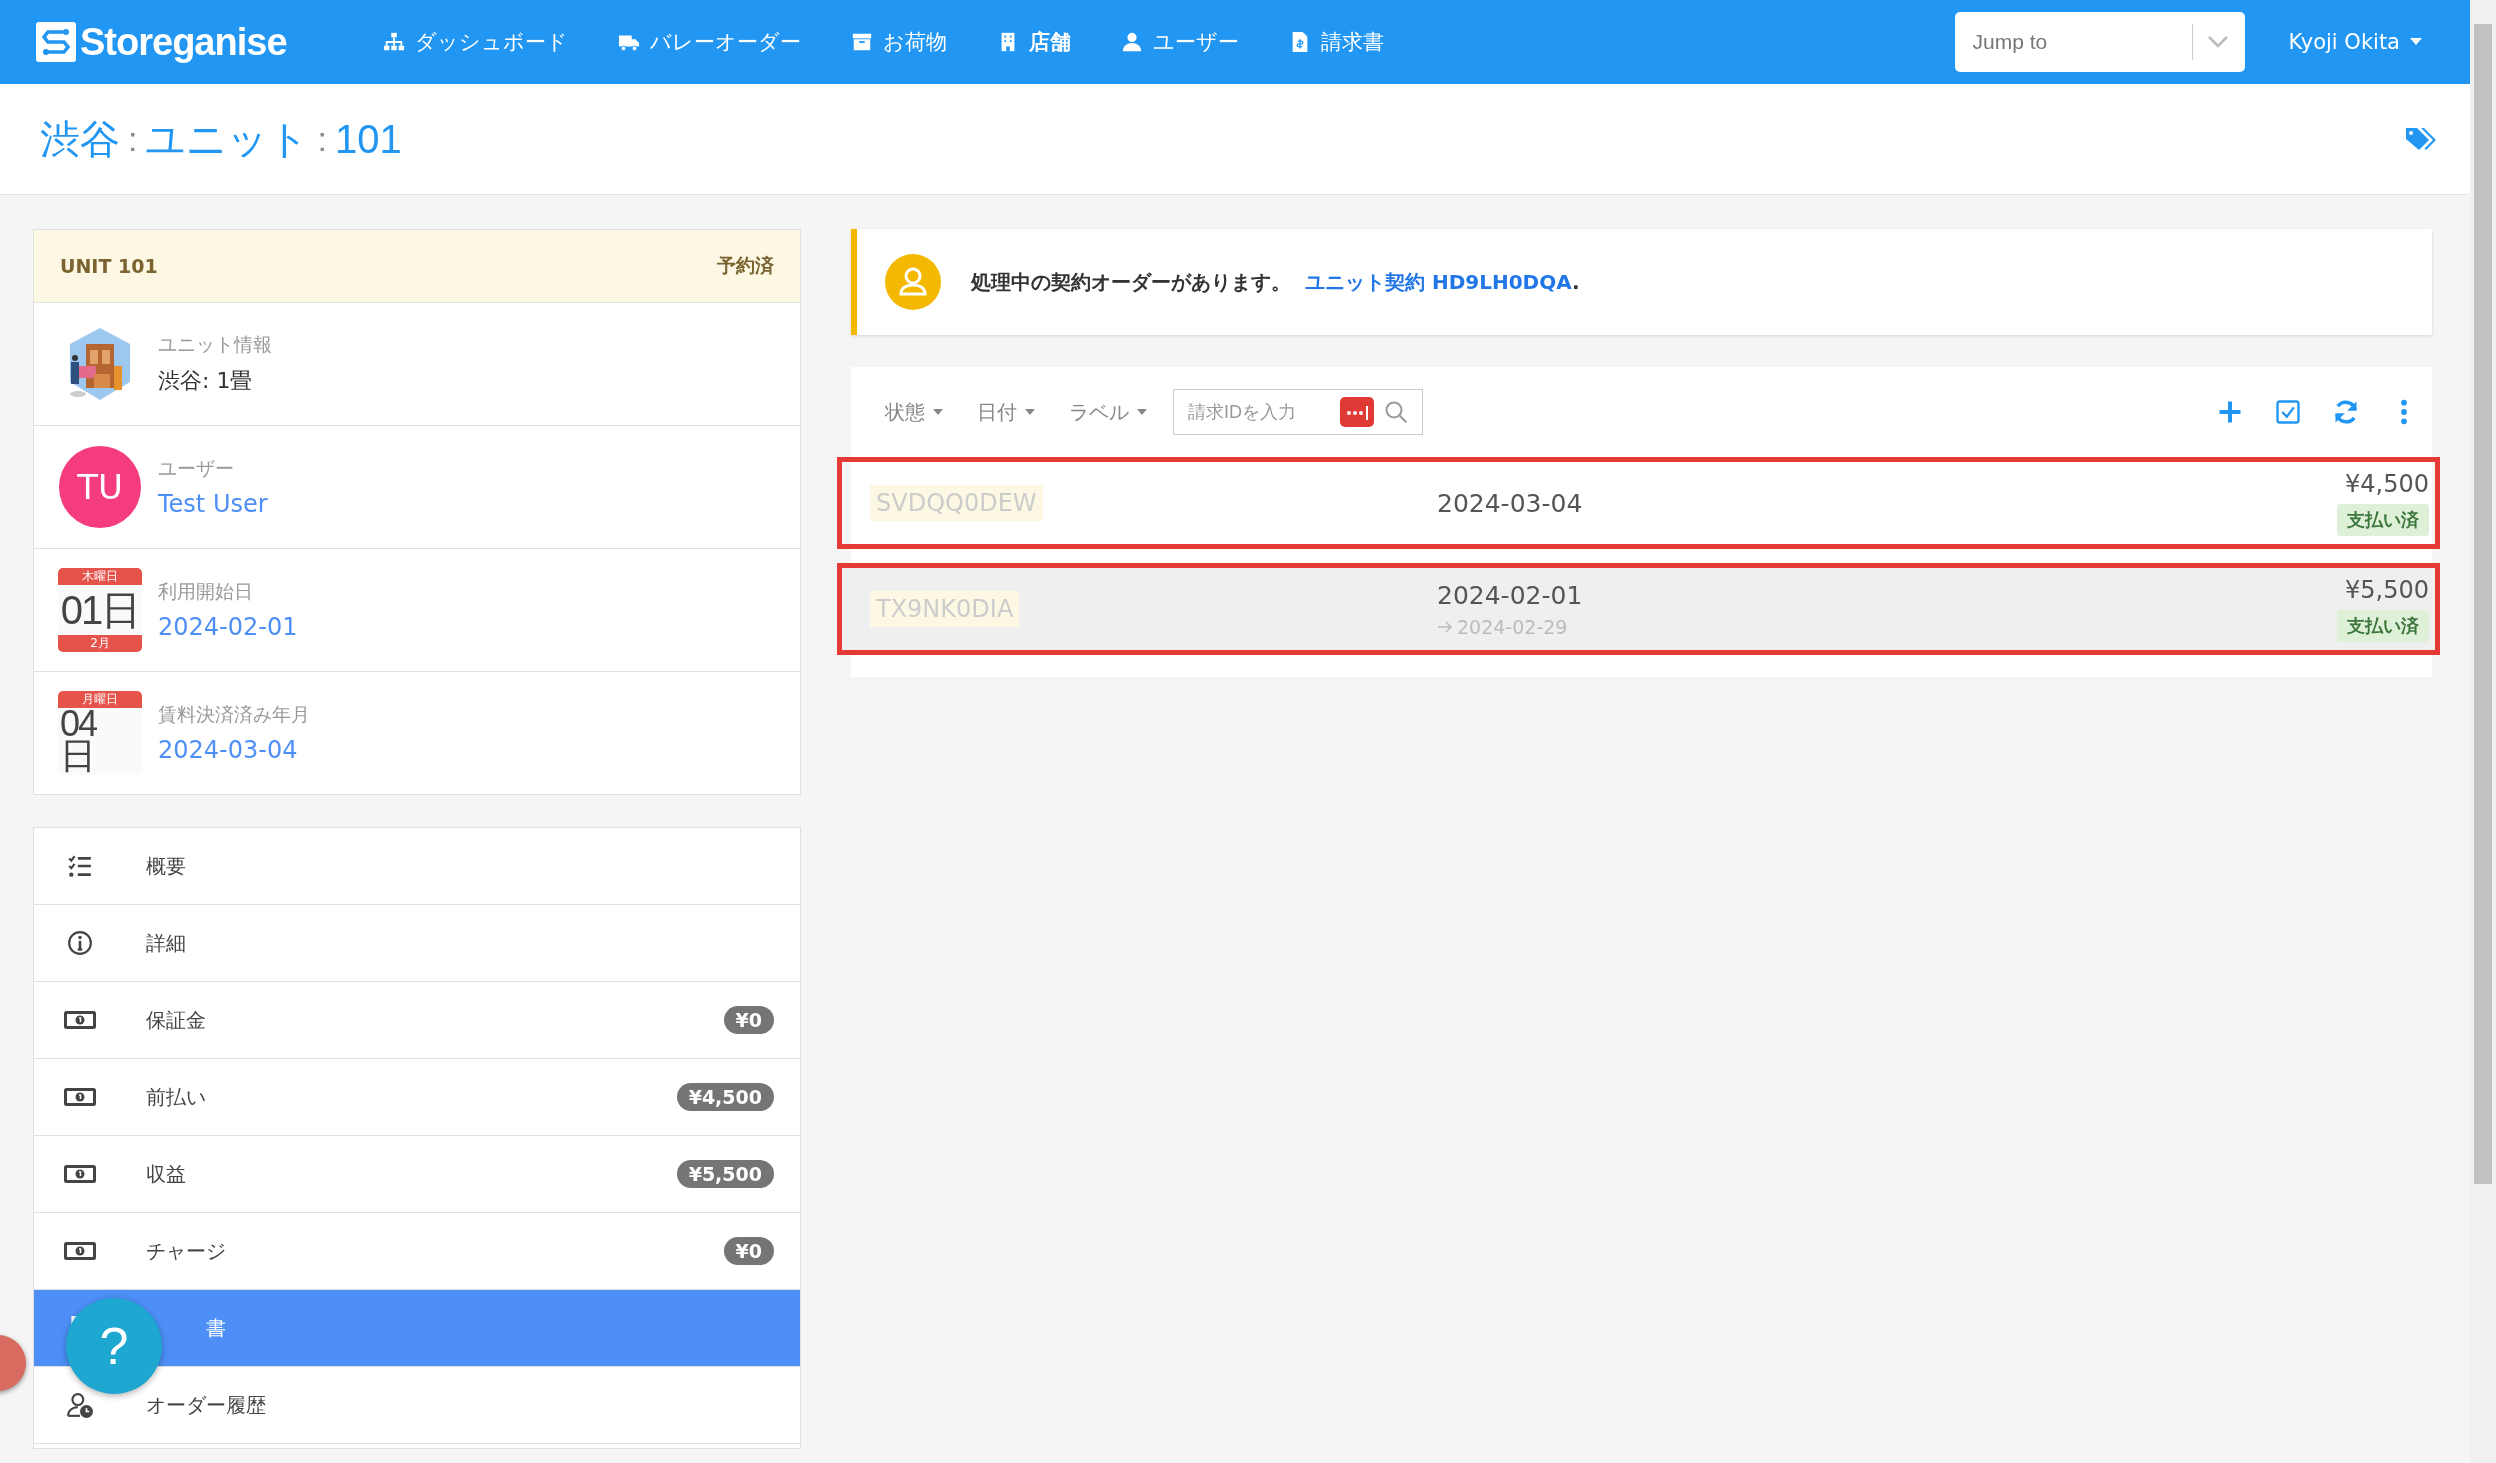  I want to click on status-label: 予約済, so click(745, 265).